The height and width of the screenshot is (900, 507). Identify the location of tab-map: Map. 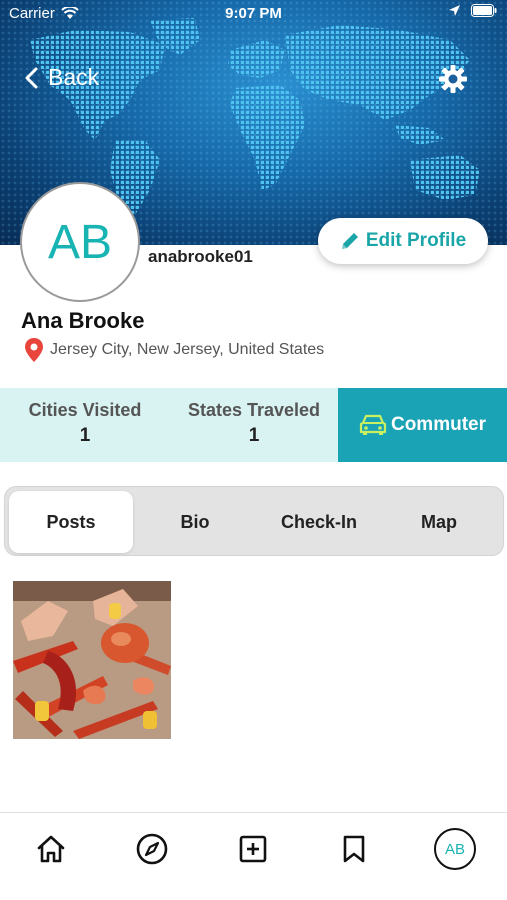
(439, 522).